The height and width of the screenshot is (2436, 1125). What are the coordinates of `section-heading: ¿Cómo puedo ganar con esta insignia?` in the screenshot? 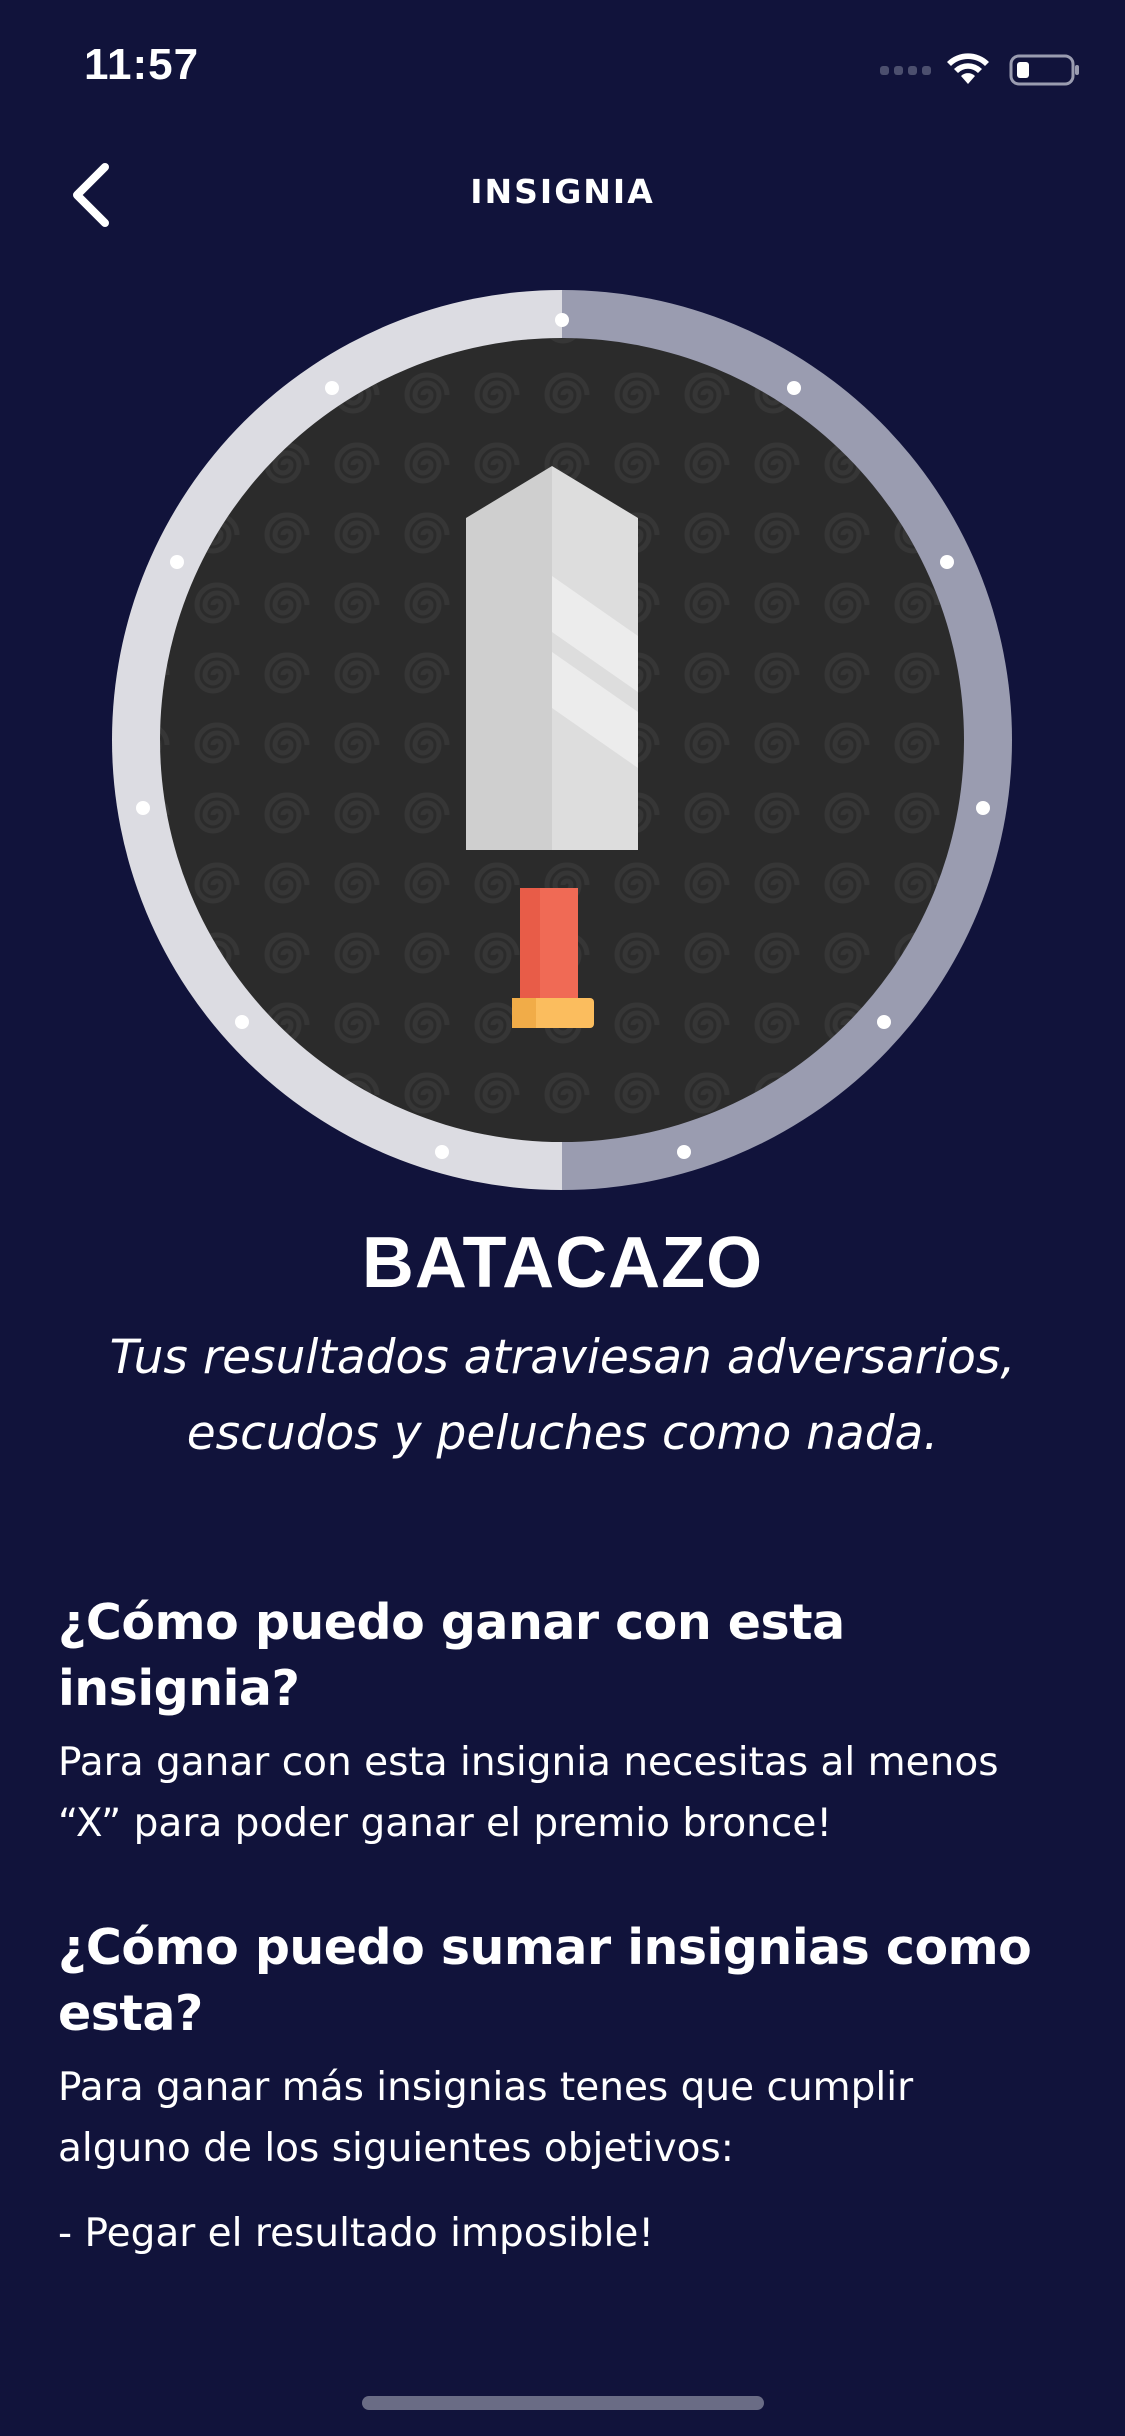 It's located at (451, 1655).